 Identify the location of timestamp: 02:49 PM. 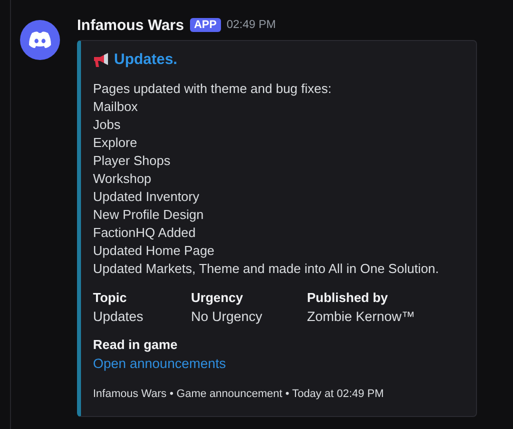
(251, 25).